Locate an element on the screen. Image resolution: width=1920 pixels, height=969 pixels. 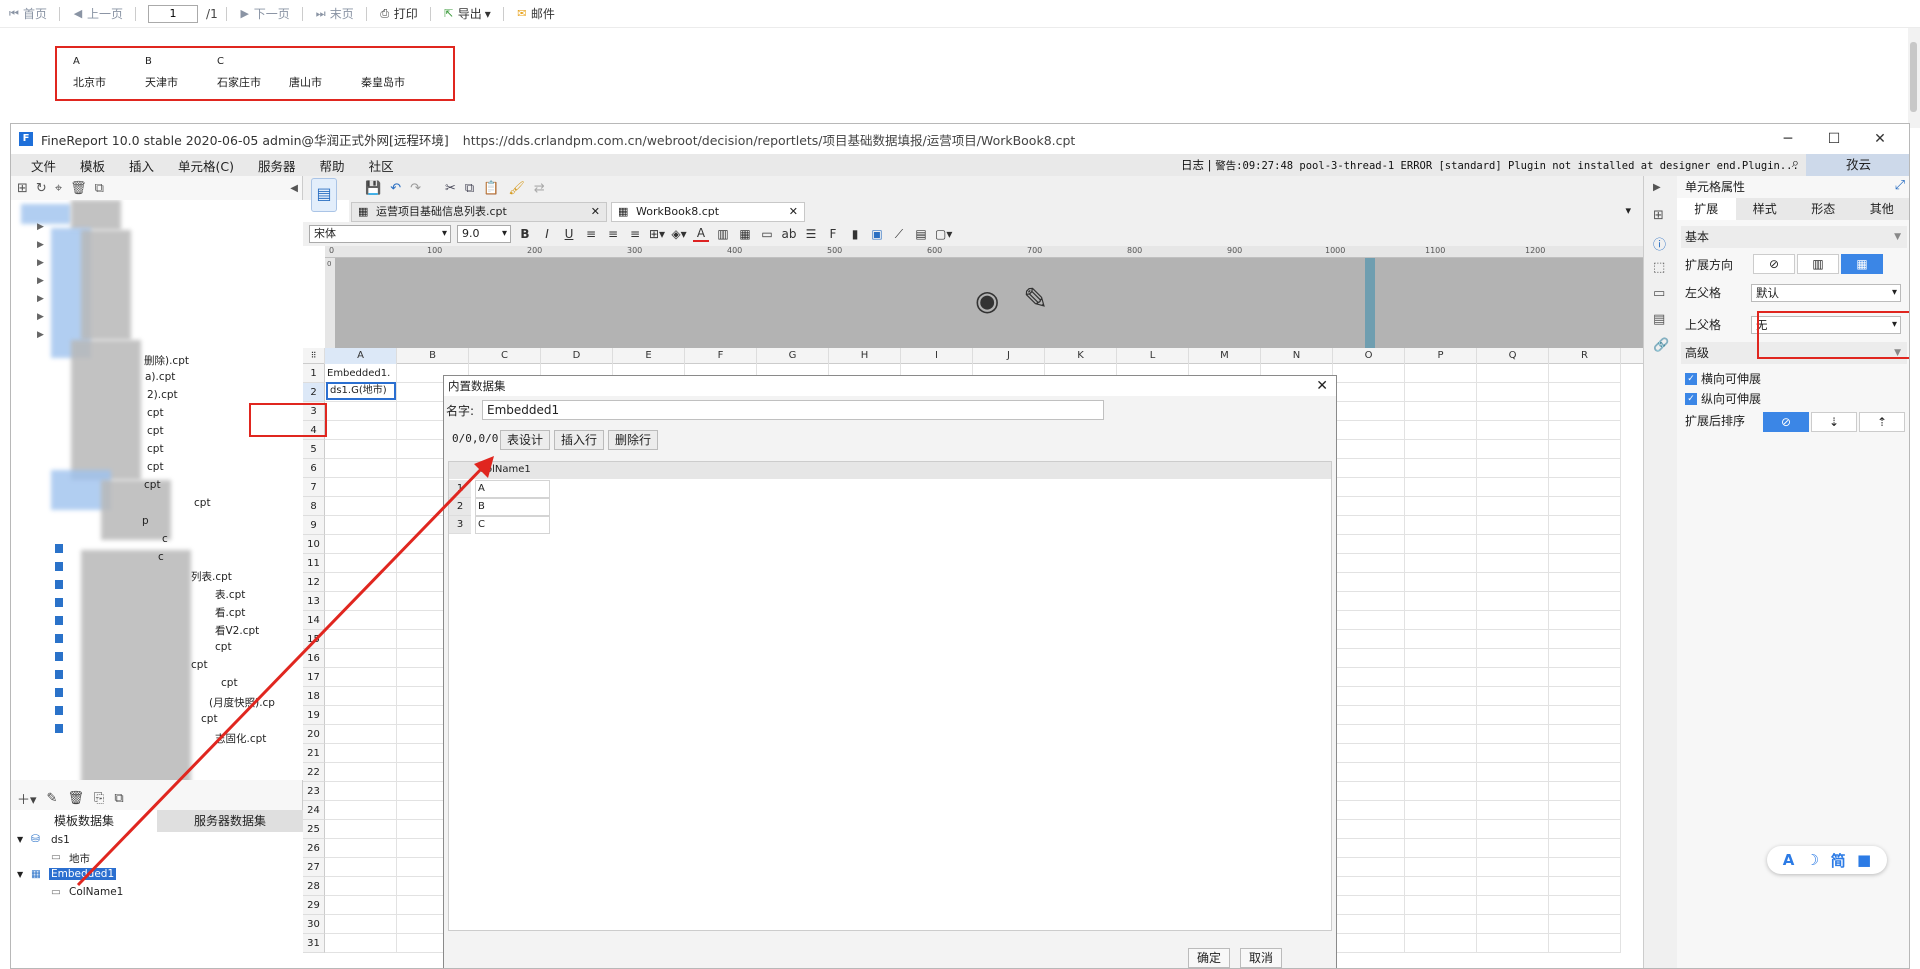
column-header-e: E is located at coordinates (649, 356).